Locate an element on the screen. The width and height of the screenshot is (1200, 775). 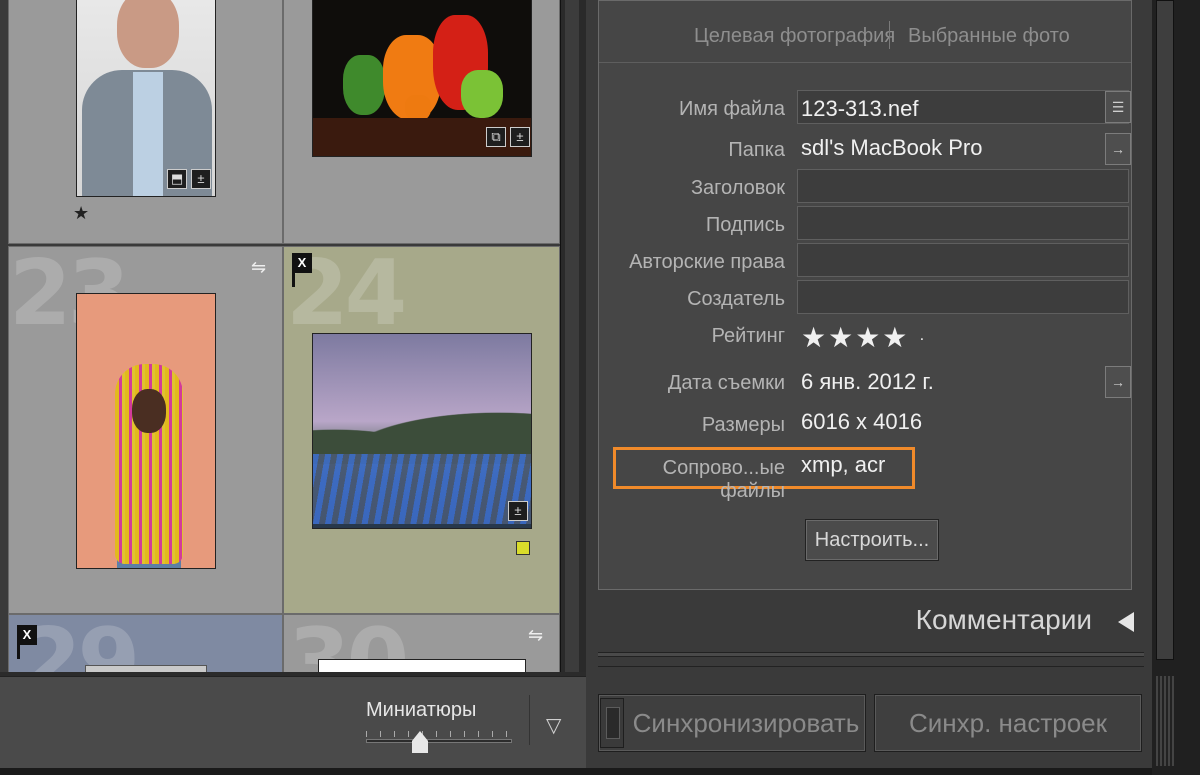
sidecar-label: Сопрово...ые файлы is located at coordinates (723, 479).